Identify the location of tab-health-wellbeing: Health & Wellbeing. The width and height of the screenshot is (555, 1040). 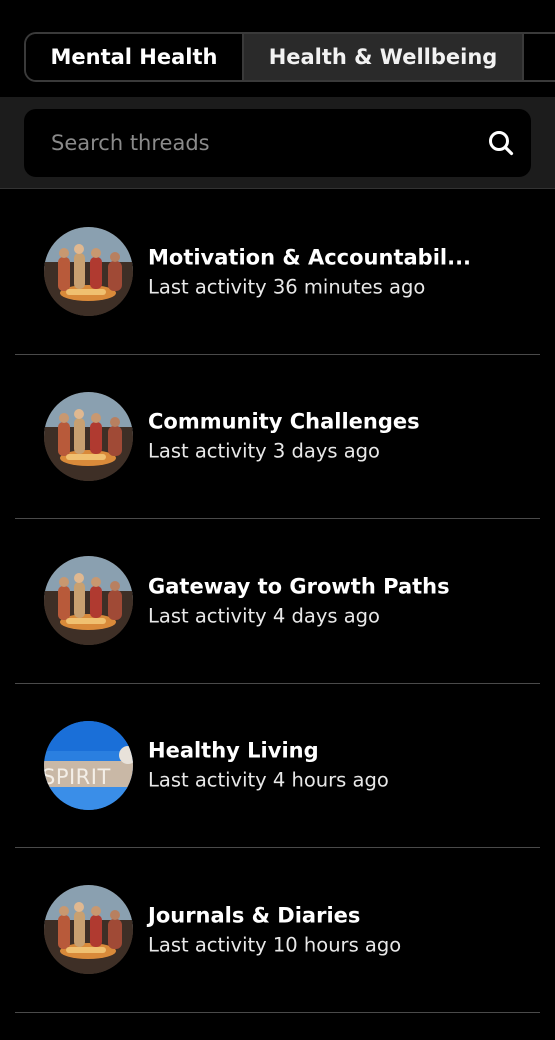
(384, 57).